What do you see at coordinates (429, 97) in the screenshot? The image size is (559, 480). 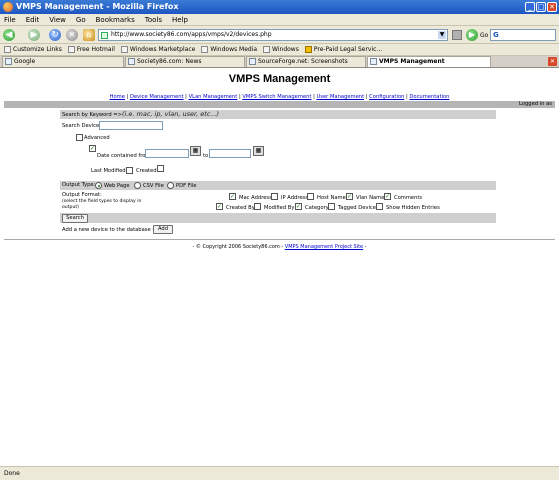 I see `nav-link-documentation: Documentation` at bounding box center [429, 97].